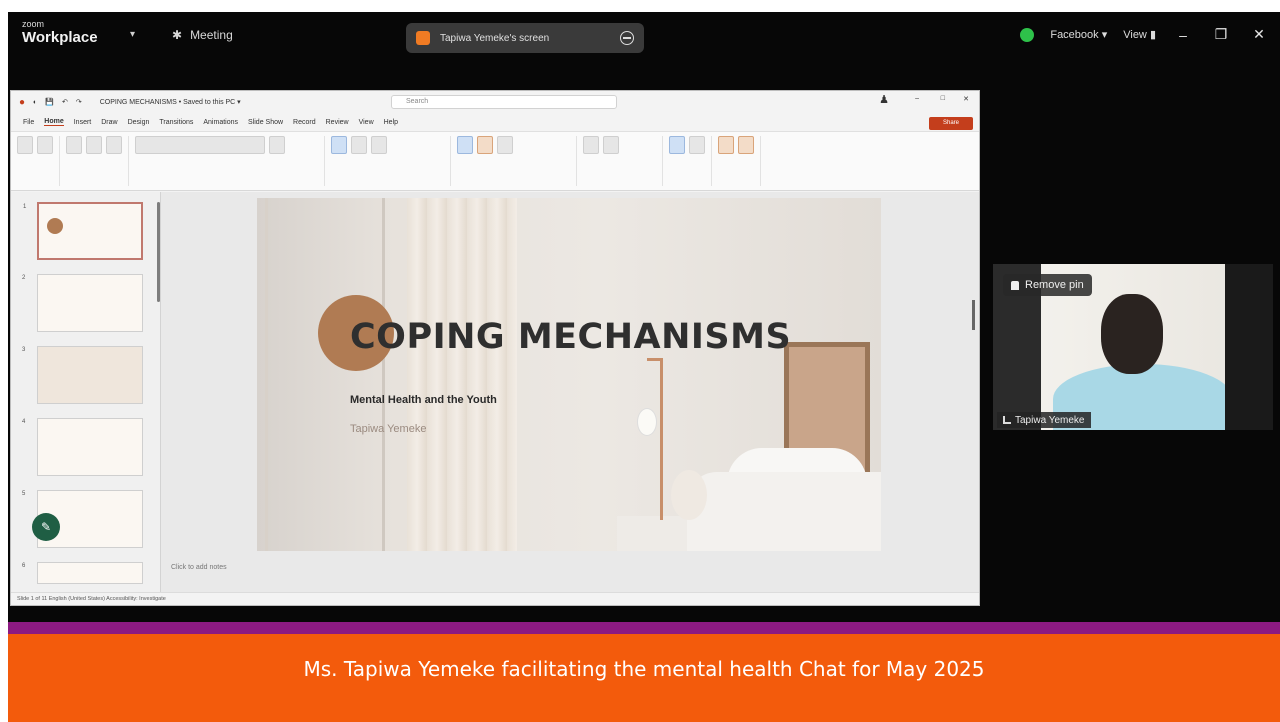  What do you see at coordinates (655, 359) in the screenshot?
I see `slide-photo-lamp-arm` at bounding box center [655, 359].